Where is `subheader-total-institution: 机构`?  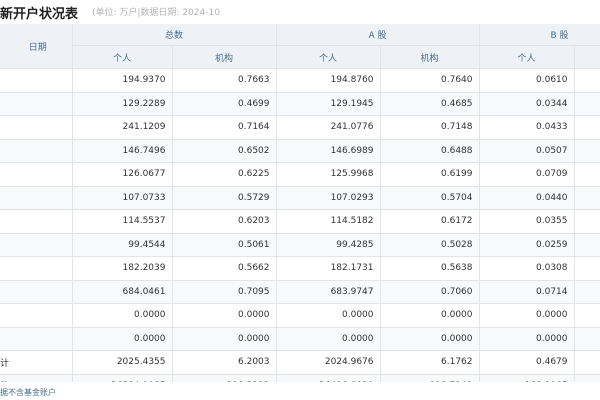
subheader-total-institution: 机构 is located at coordinates (224, 57).